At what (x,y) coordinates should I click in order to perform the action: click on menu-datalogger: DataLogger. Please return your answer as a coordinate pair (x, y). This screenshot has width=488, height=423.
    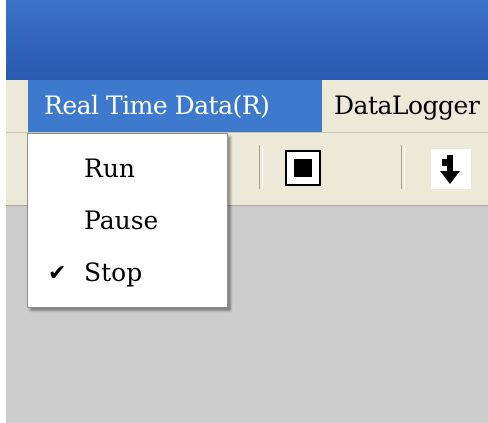
    Looking at the image, I should click on (407, 106).